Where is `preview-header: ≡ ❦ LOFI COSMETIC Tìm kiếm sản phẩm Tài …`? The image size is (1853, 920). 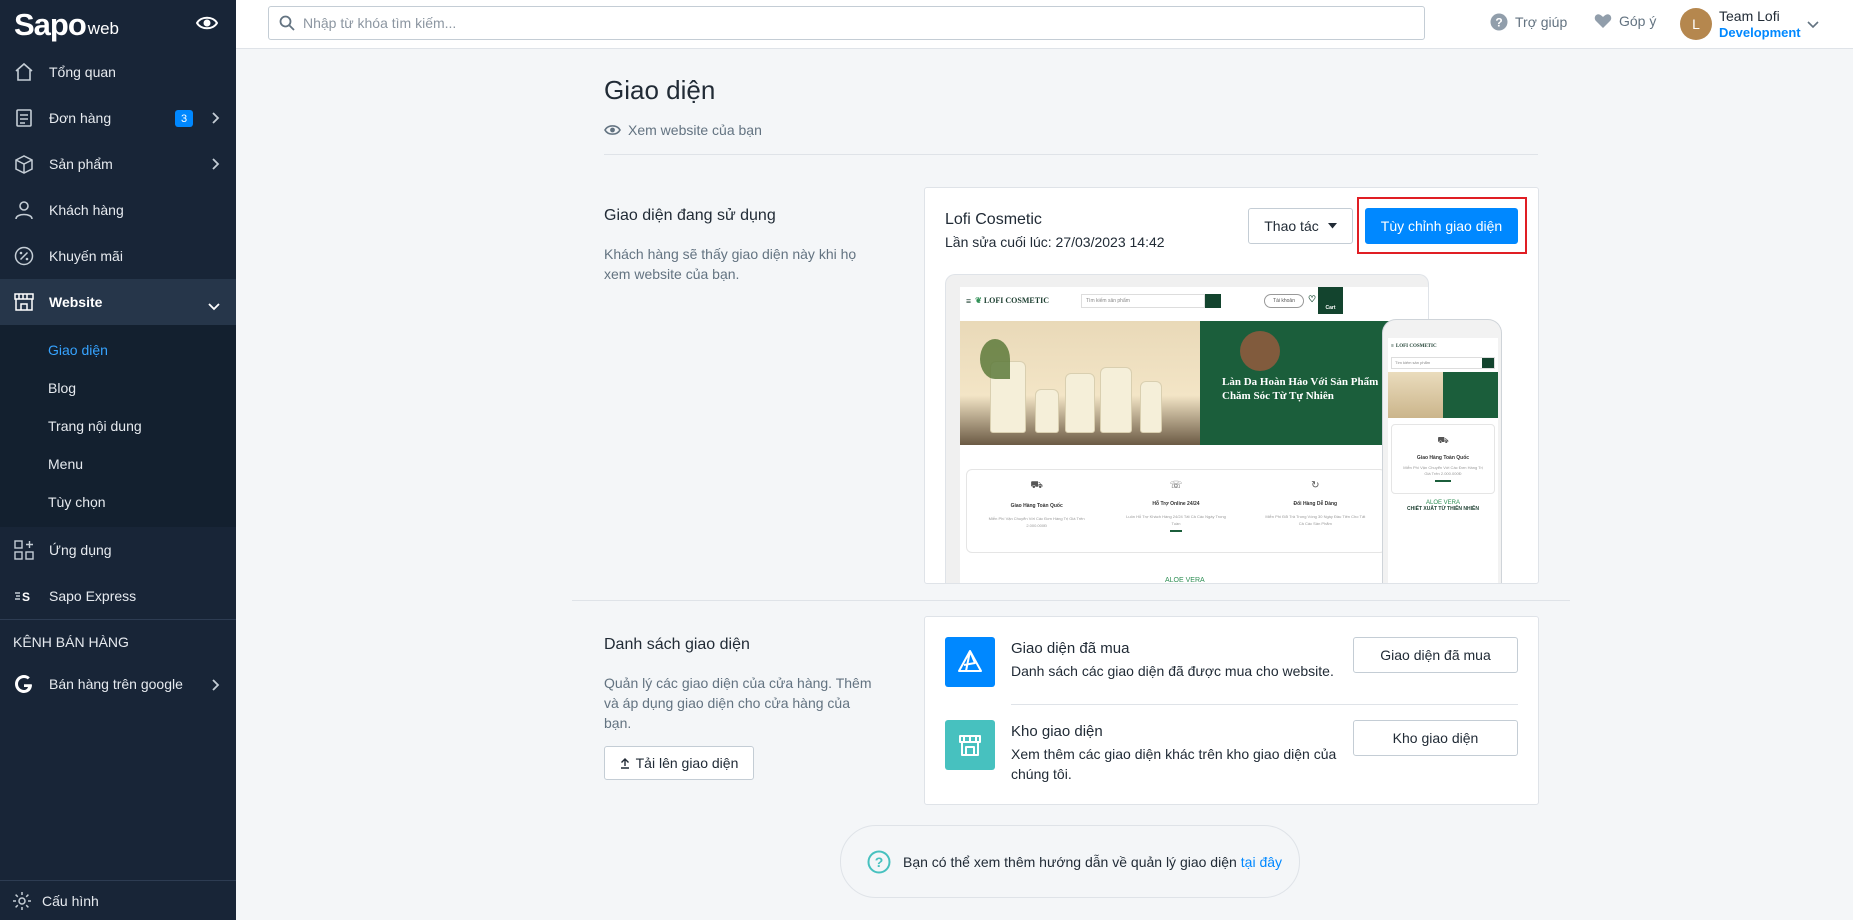
preview-header: ≡ ❦ LOFI COSMETIC Tìm kiếm sản phẩm Tài … is located at coordinates (1194, 300).